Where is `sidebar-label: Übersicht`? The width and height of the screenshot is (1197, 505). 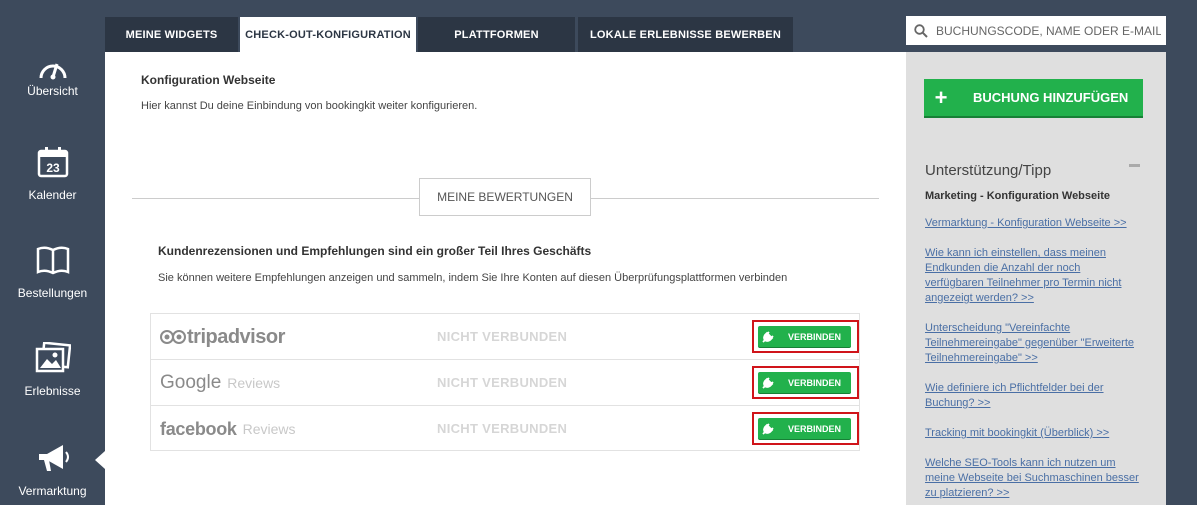 sidebar-label: Übersicht is located at coordinates (52, 91).